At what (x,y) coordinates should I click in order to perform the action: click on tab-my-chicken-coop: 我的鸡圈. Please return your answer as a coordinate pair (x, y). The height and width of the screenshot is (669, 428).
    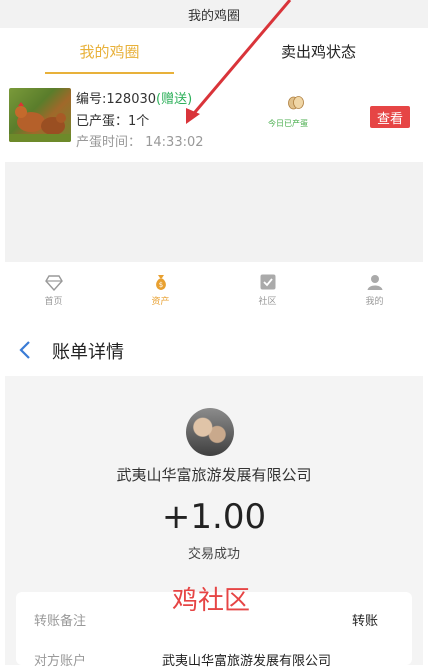
    Looking at the image, I should click on (109, 51).